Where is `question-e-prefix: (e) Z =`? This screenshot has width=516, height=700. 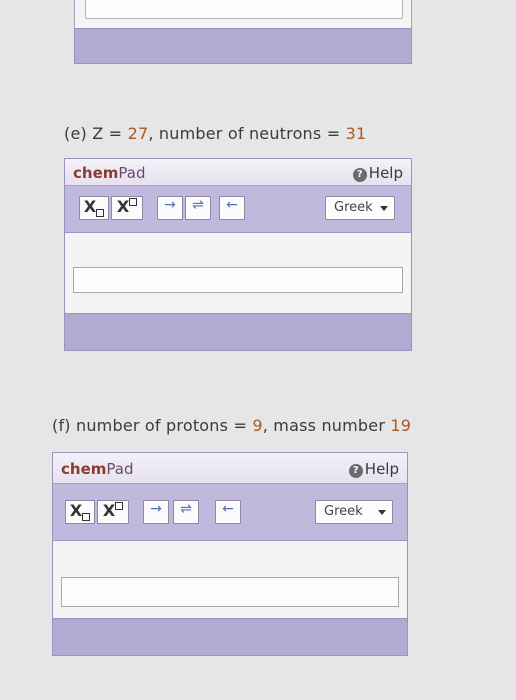
question-e-prefix: (e) Z = is located at coordinates (96, 133).